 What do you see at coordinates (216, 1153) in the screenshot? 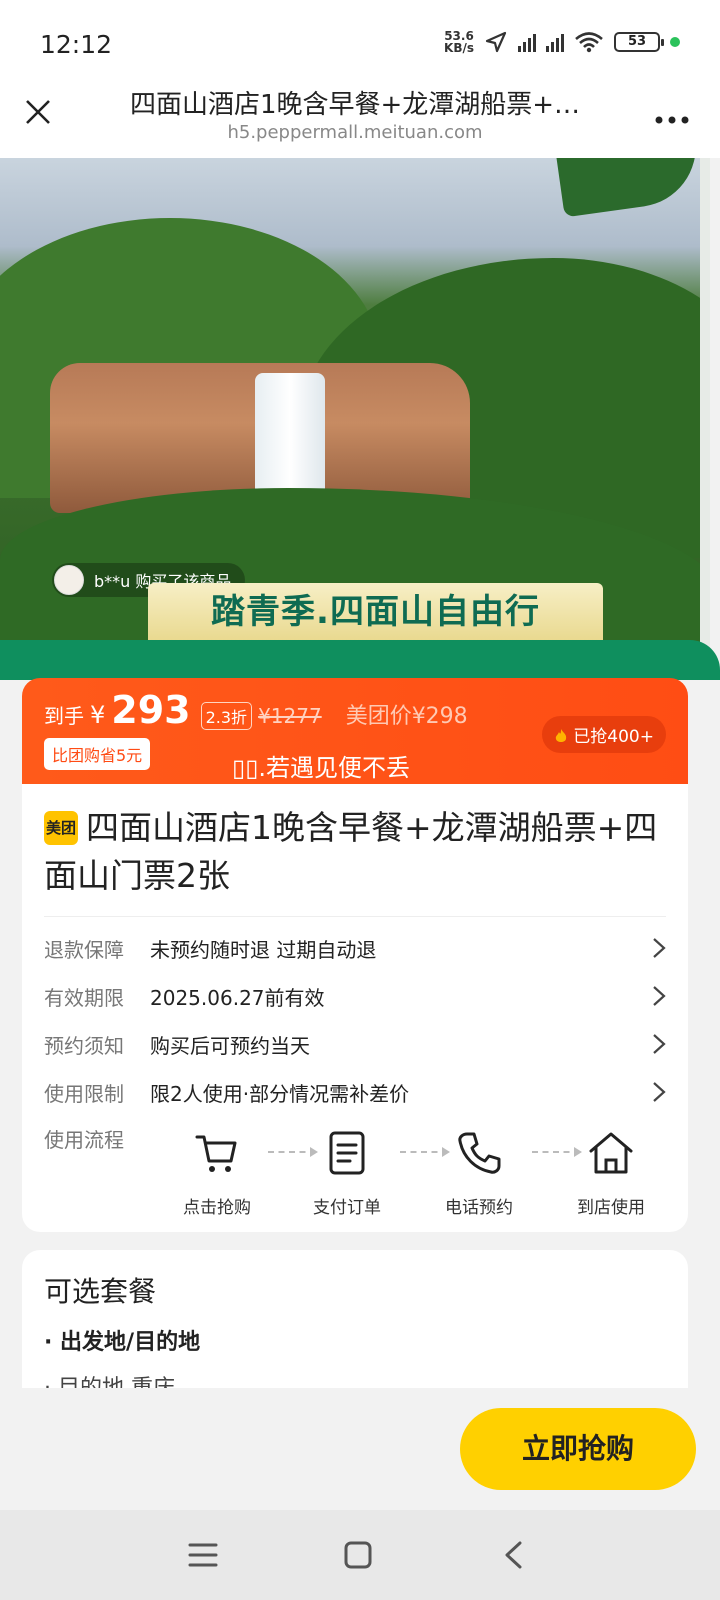
I see `cart-icon` at bounding box center [216, 1153].